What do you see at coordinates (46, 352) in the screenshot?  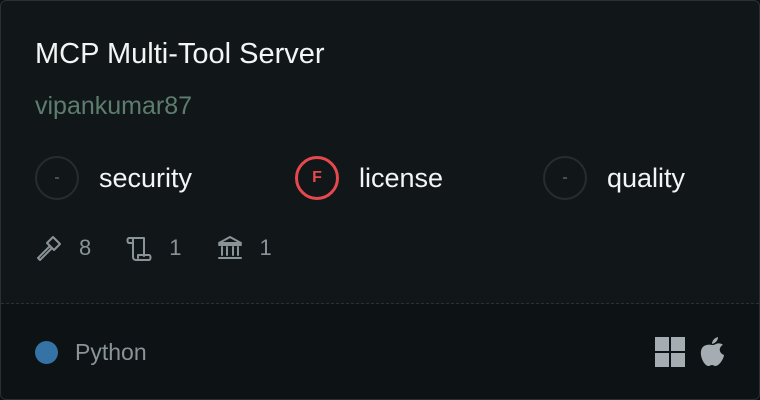 I see `language-color-dot` at bounding box center [46, 352].